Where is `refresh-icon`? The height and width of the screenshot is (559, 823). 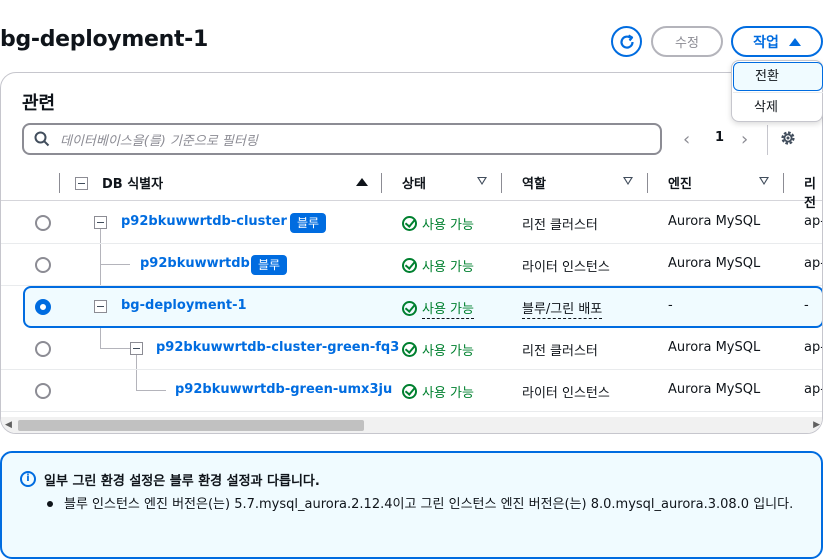 refresh-icon is located at coordinates (626, 41).